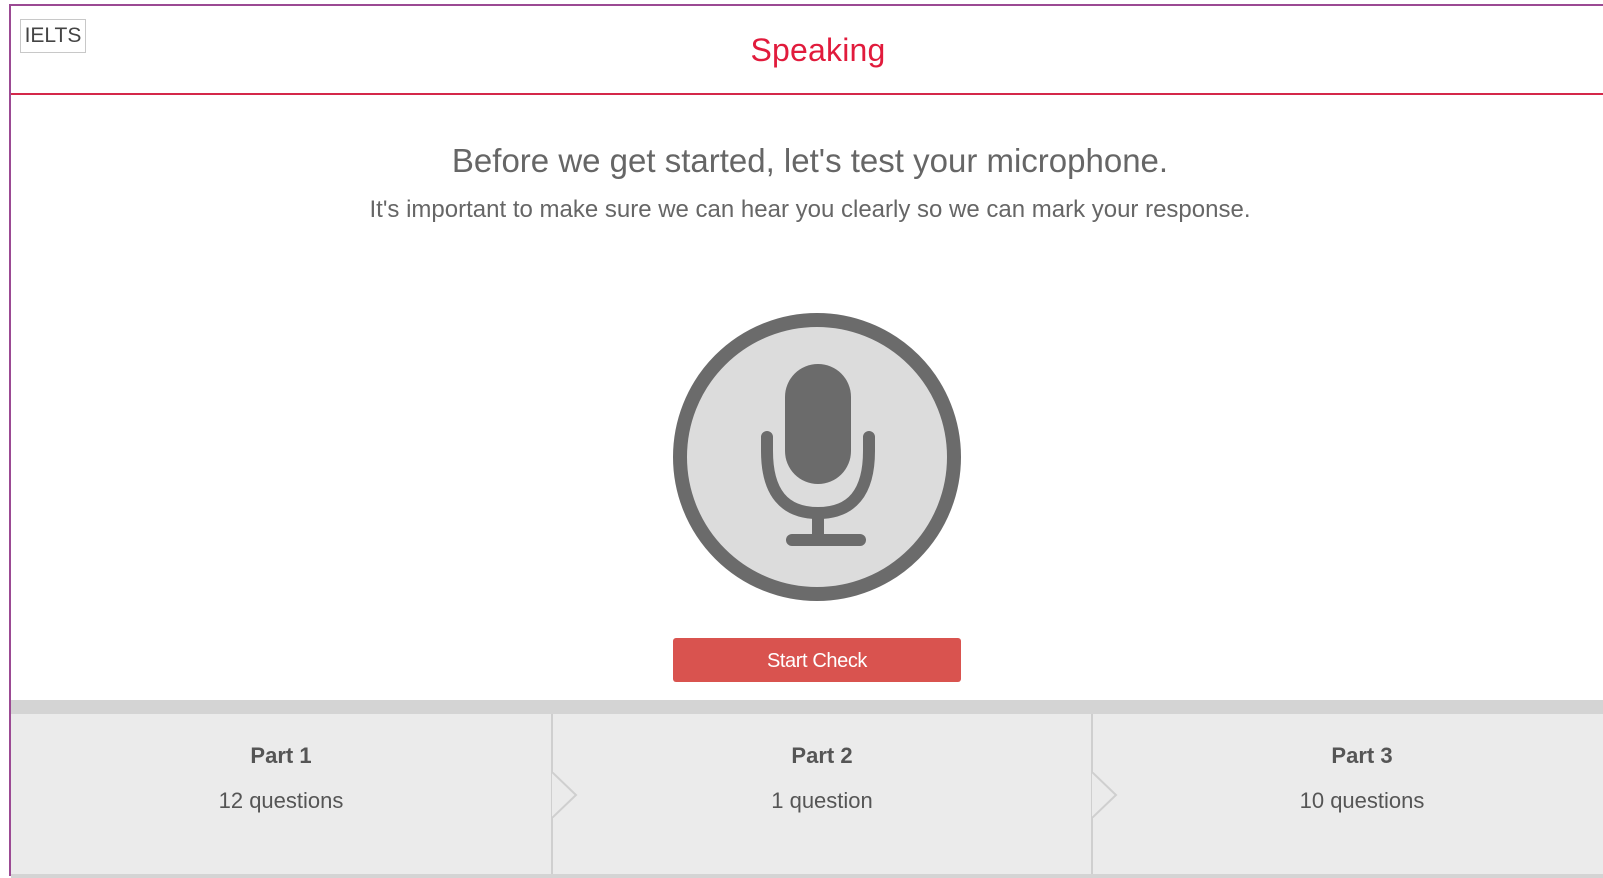 The image size is (1603, 878). I want to click on part-1-name: Part 1, so click(281, 755).